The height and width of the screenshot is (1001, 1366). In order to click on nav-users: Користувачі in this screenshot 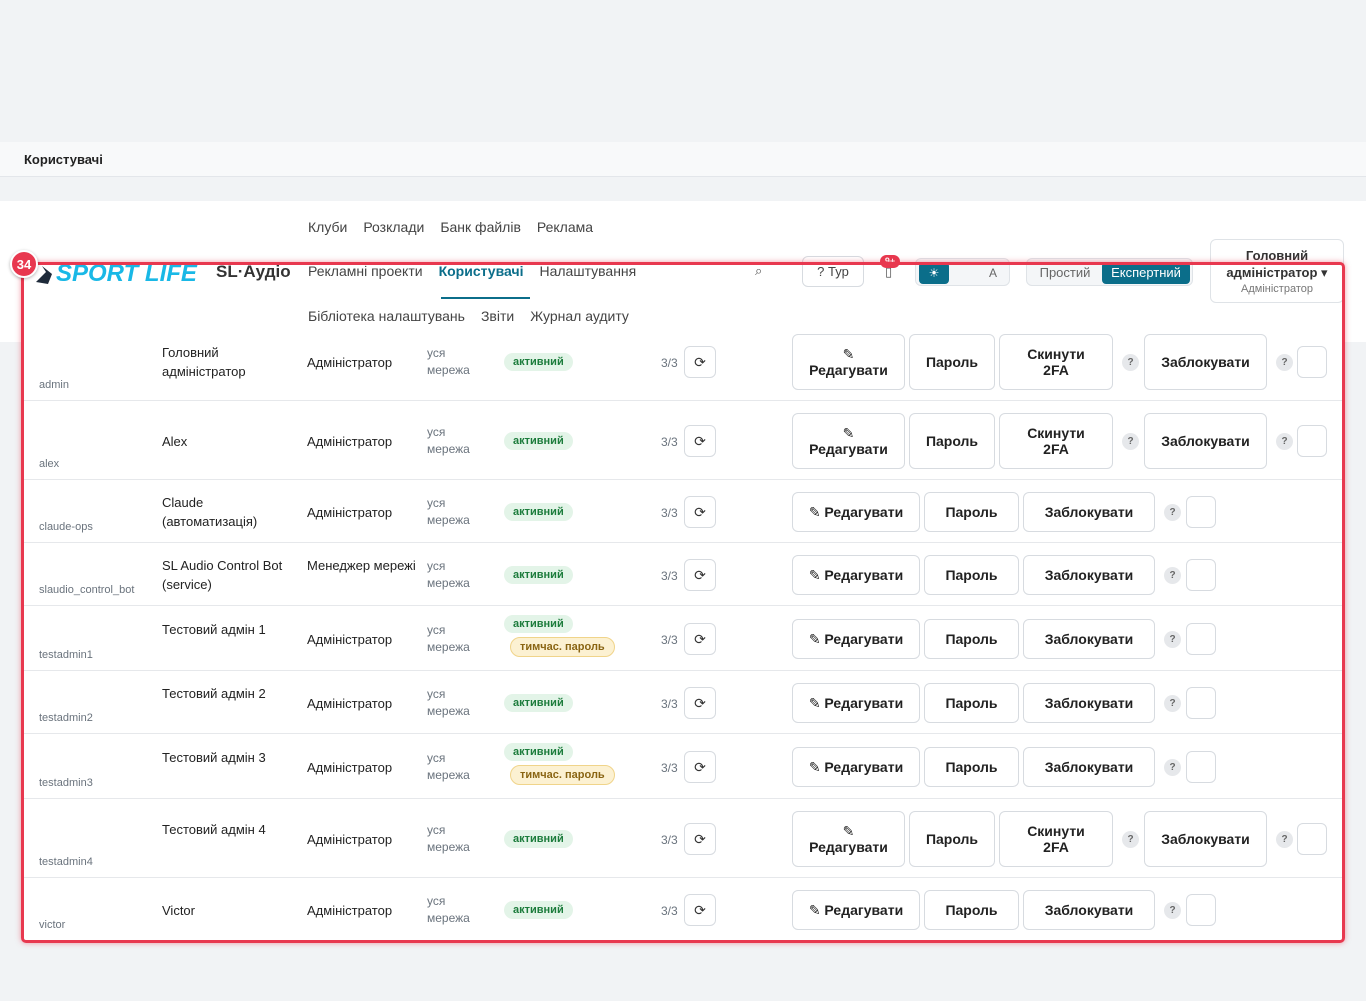, I will do `click(481, 271)`.